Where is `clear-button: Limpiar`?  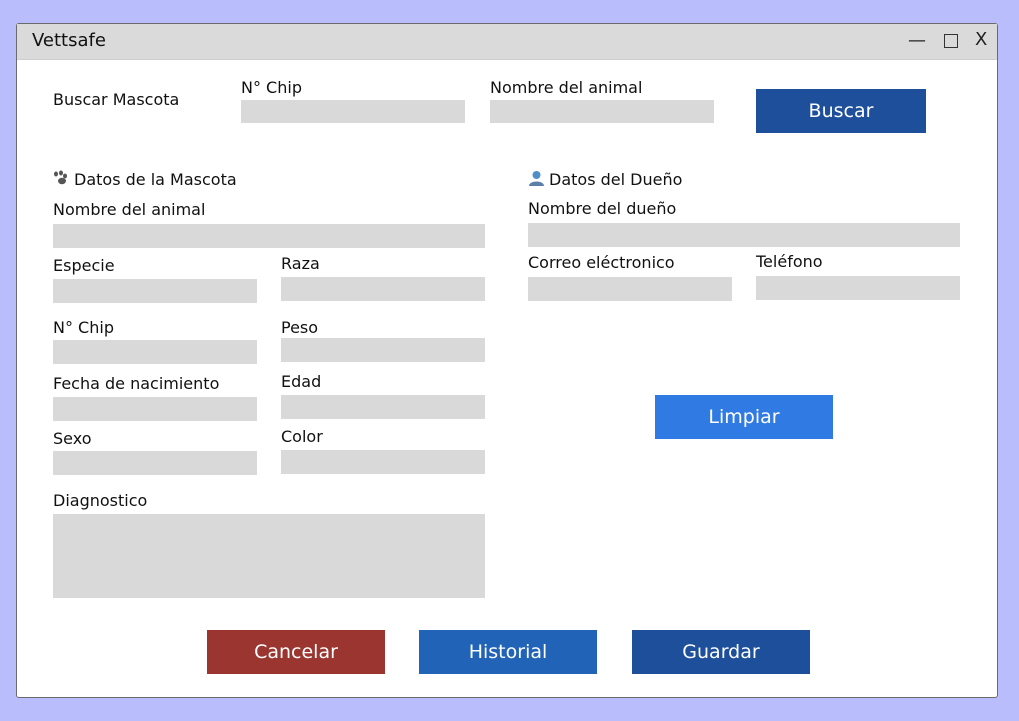 clear-button: Limpiar is located at coordinates (744, 417).